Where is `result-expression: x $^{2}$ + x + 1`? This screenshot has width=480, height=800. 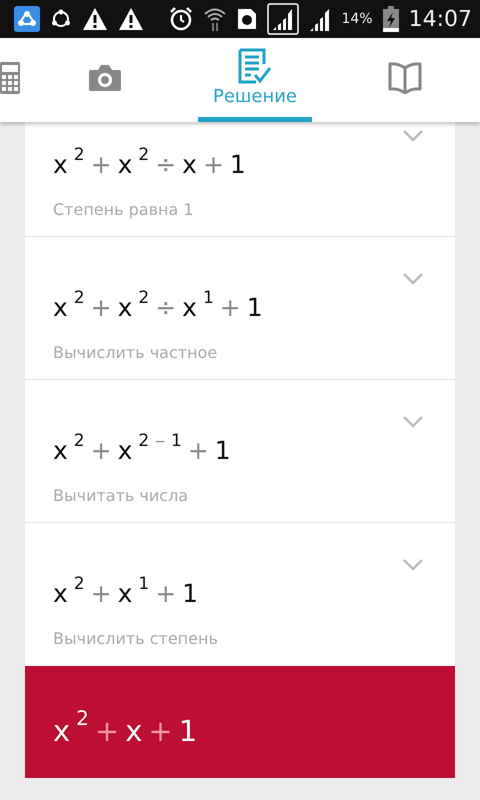
result-expression: x $^{2}$ + x + 1 is located at coordinates (125, 726).